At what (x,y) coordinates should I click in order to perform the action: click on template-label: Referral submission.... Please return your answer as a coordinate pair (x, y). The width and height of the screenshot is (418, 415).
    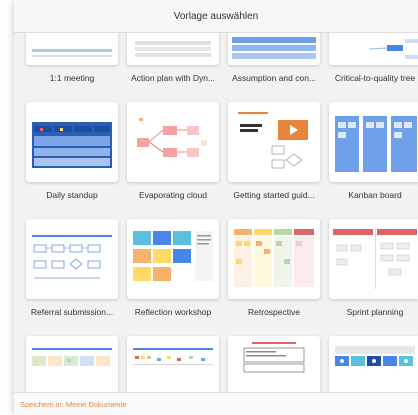
    Looking at the image, I should click on (72, 312).